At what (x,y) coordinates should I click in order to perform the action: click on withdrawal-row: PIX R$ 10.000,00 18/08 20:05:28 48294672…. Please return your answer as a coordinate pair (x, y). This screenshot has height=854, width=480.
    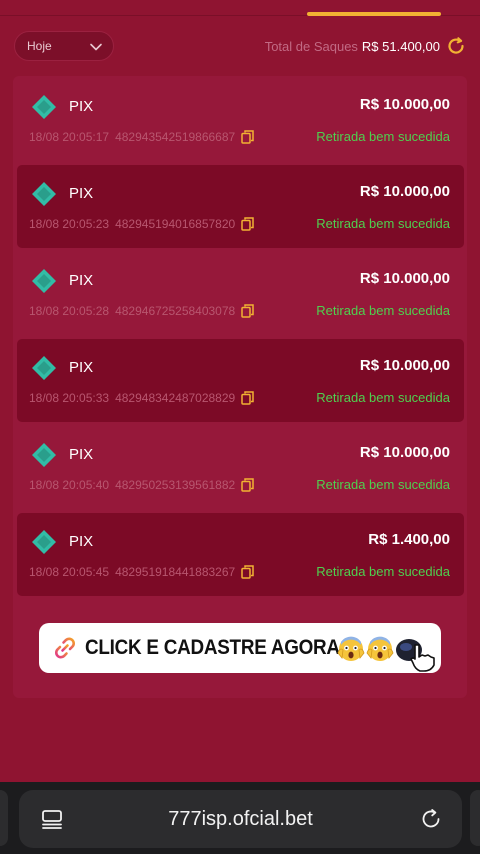
    Looking at the image, I should click on (240, 293).